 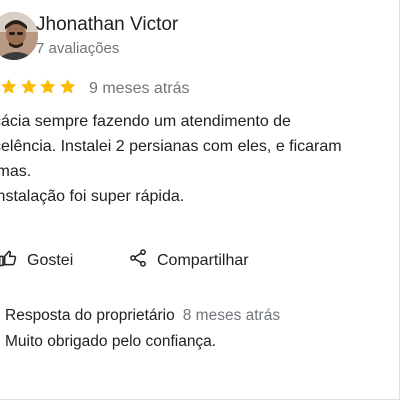 I want to click on share-icon, so click(x=138, y=260).